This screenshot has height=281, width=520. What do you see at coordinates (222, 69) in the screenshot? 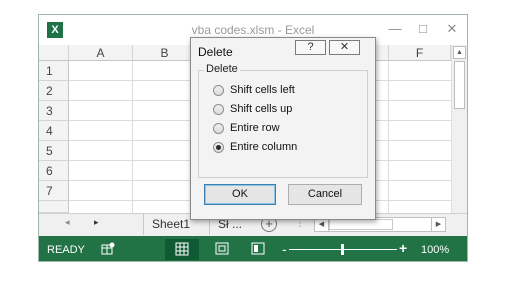
I see `group-label: Delete` at bounding box center [222, 69].